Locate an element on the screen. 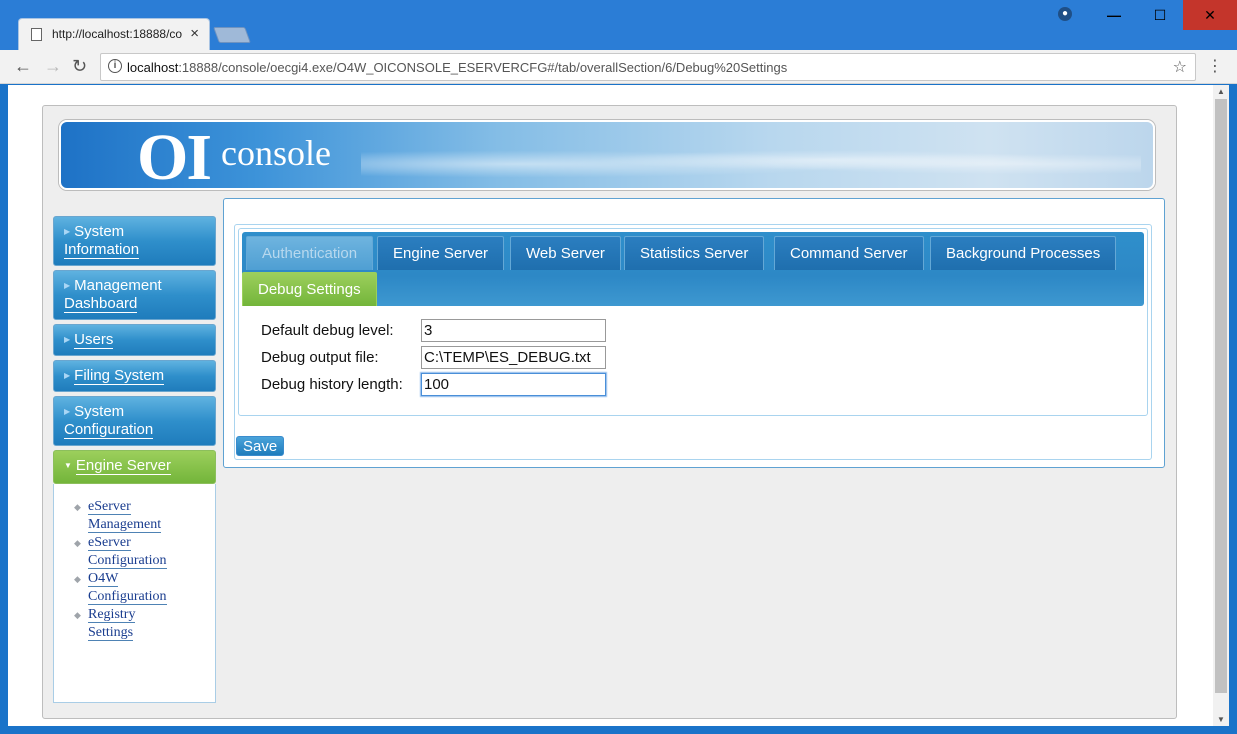 Image resolution: width=1237 pixels, height=734 pixels. vertical-scrollbar: ▲ ▼ is located at coordinates (1221, 405).